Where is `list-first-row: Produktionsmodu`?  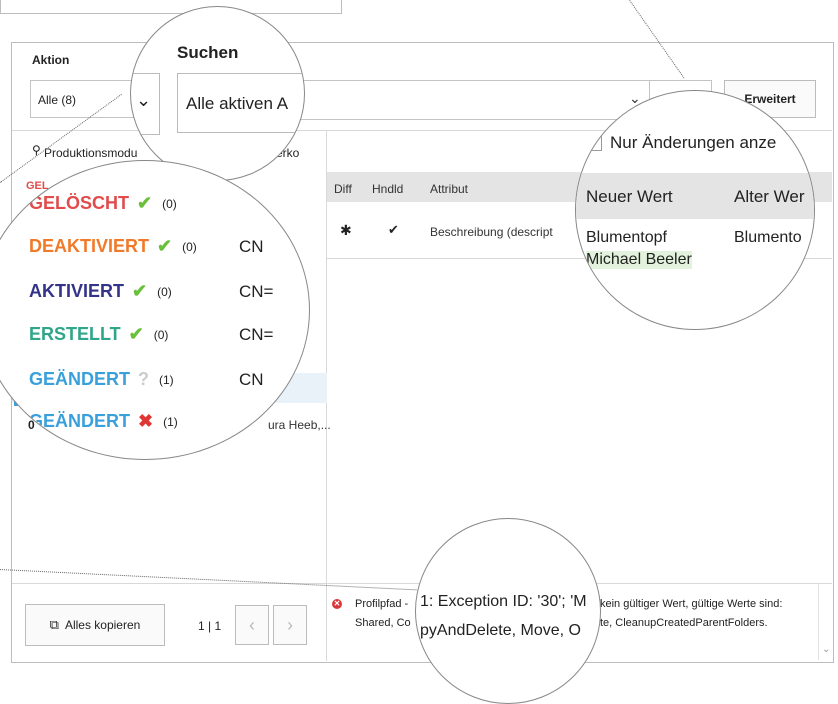
list-first-row: Produktionsmodu is located at coordinates (90, 153).